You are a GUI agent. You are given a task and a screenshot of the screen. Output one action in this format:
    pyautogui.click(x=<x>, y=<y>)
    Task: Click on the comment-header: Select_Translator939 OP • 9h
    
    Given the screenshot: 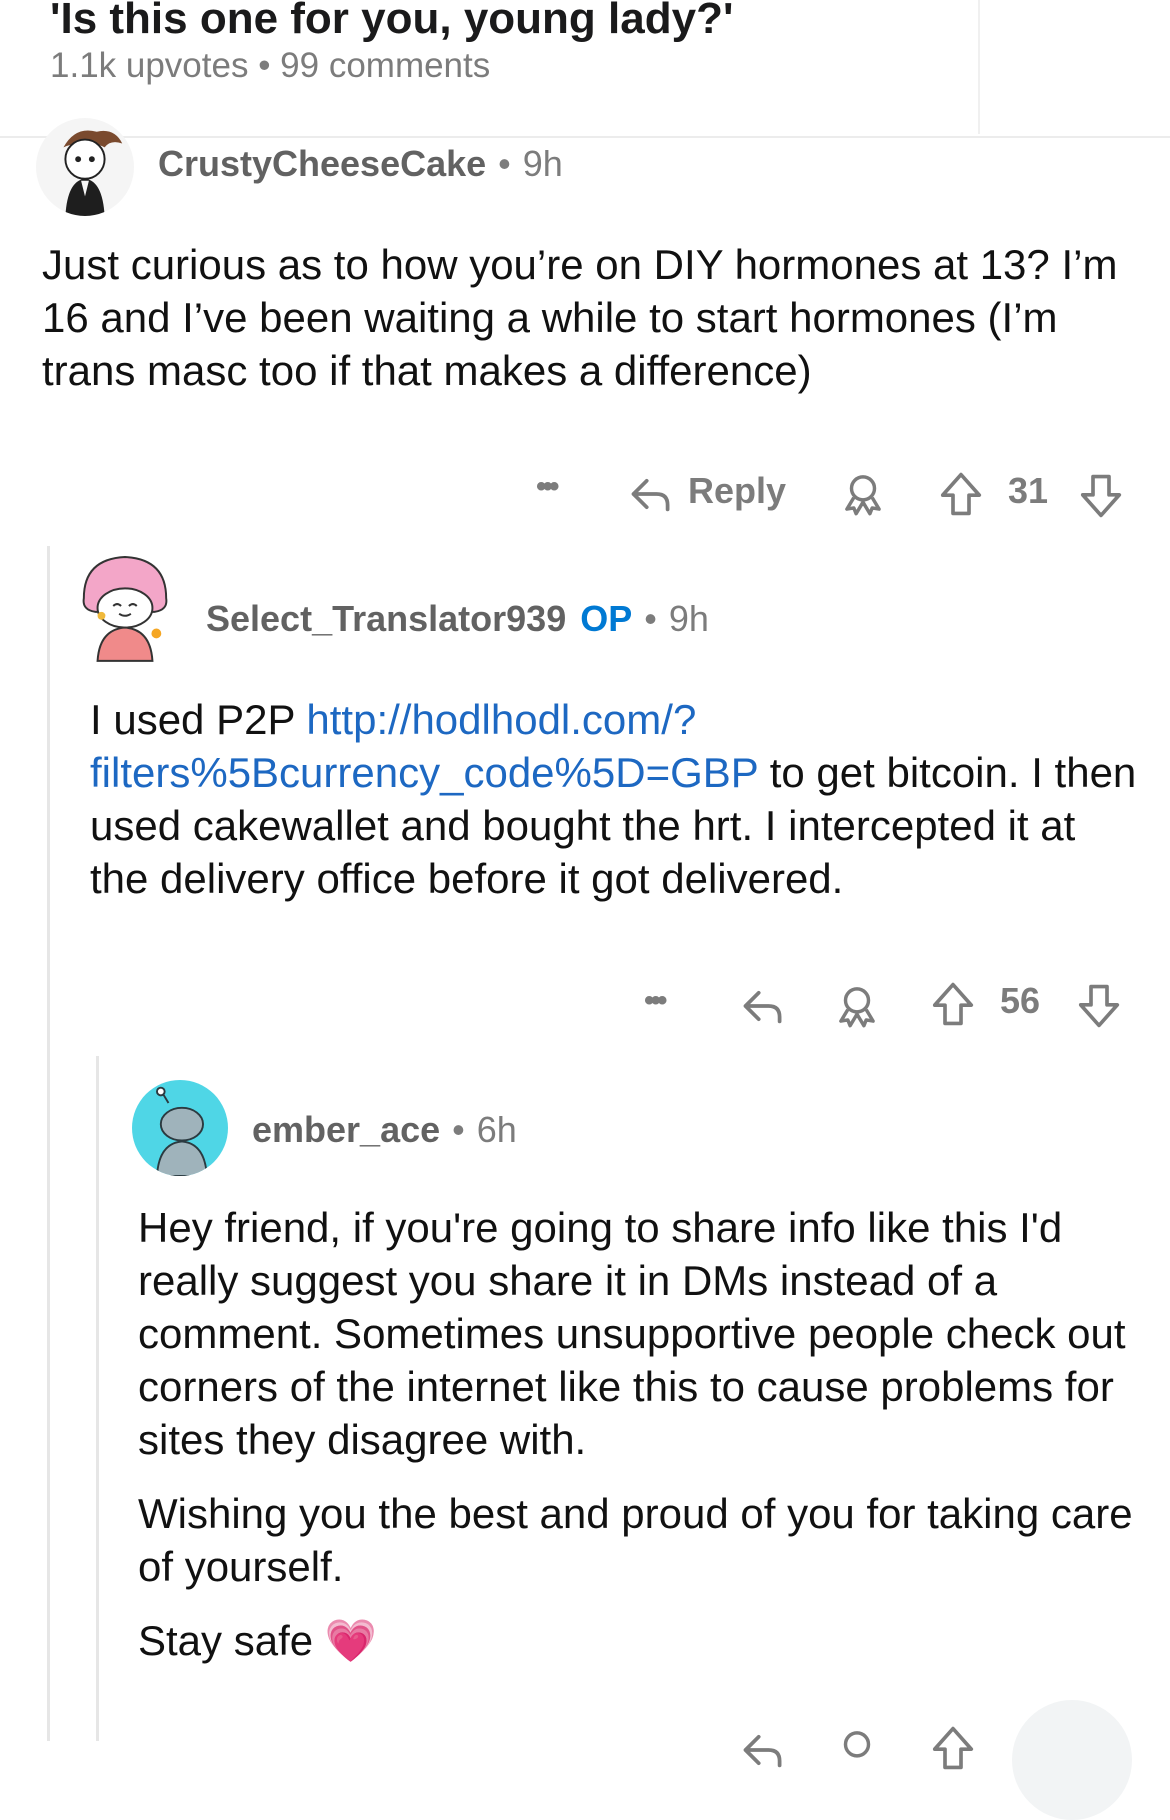 What is the action you would take?
    pyautogui.click(x=457, y=619)
    